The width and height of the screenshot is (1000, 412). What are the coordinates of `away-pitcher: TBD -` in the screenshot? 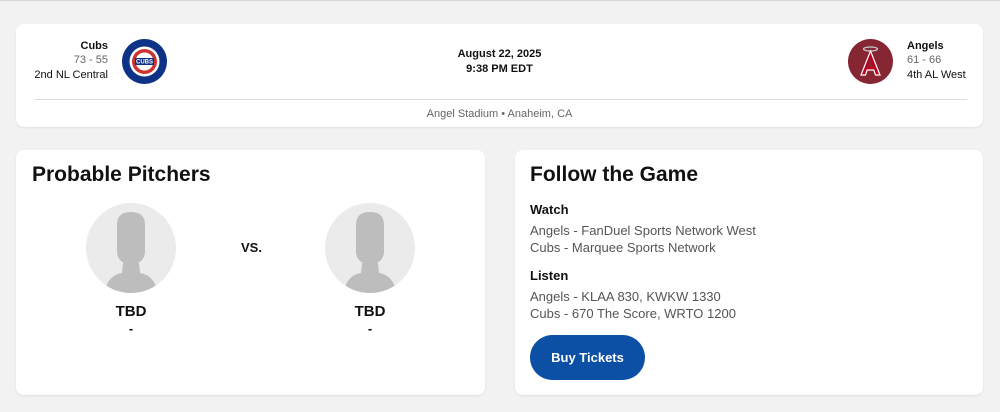 It's located at (131, 270).